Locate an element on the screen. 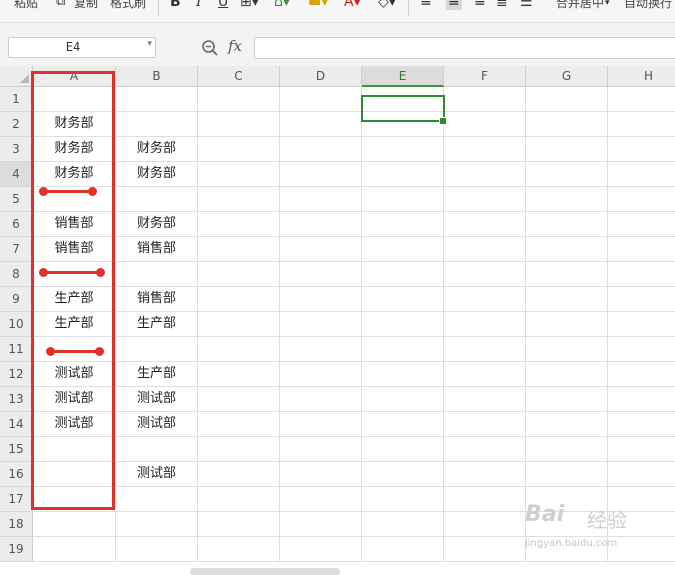  cell-c10 is located at coordinates (239, 324).